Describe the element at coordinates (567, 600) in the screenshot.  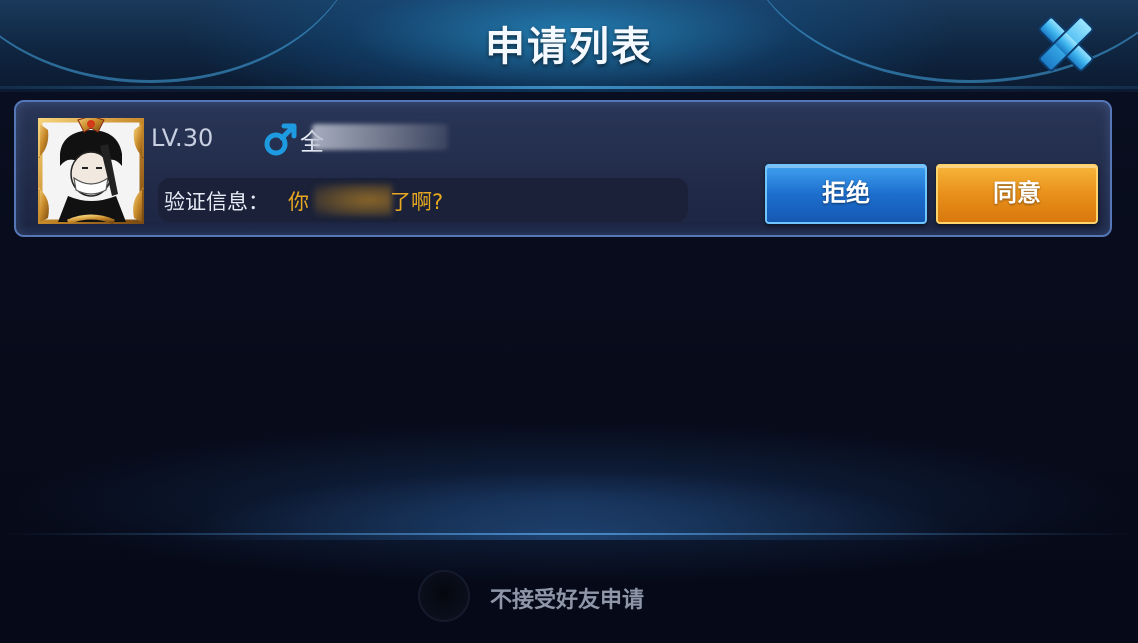
I see `toggle-label: 不接受好友申请` at that location.